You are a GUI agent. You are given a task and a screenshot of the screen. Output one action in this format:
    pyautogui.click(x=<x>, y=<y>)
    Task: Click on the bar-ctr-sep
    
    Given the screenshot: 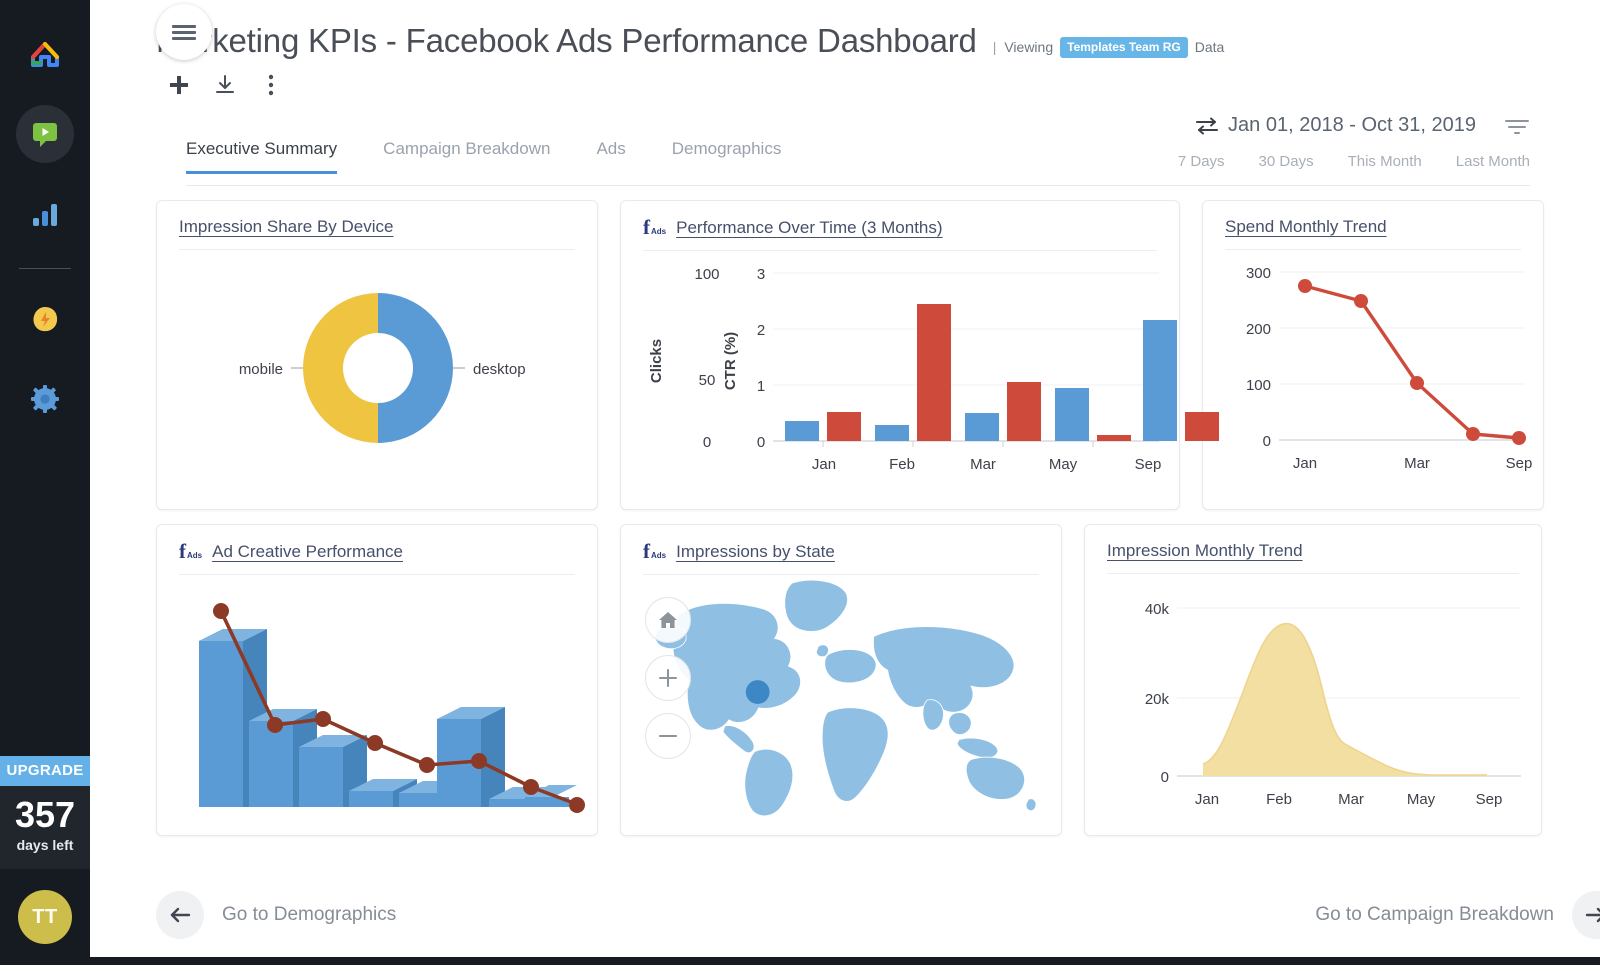 What is the action you would take?
    pyautogui.click(x=1160, y=380)
    